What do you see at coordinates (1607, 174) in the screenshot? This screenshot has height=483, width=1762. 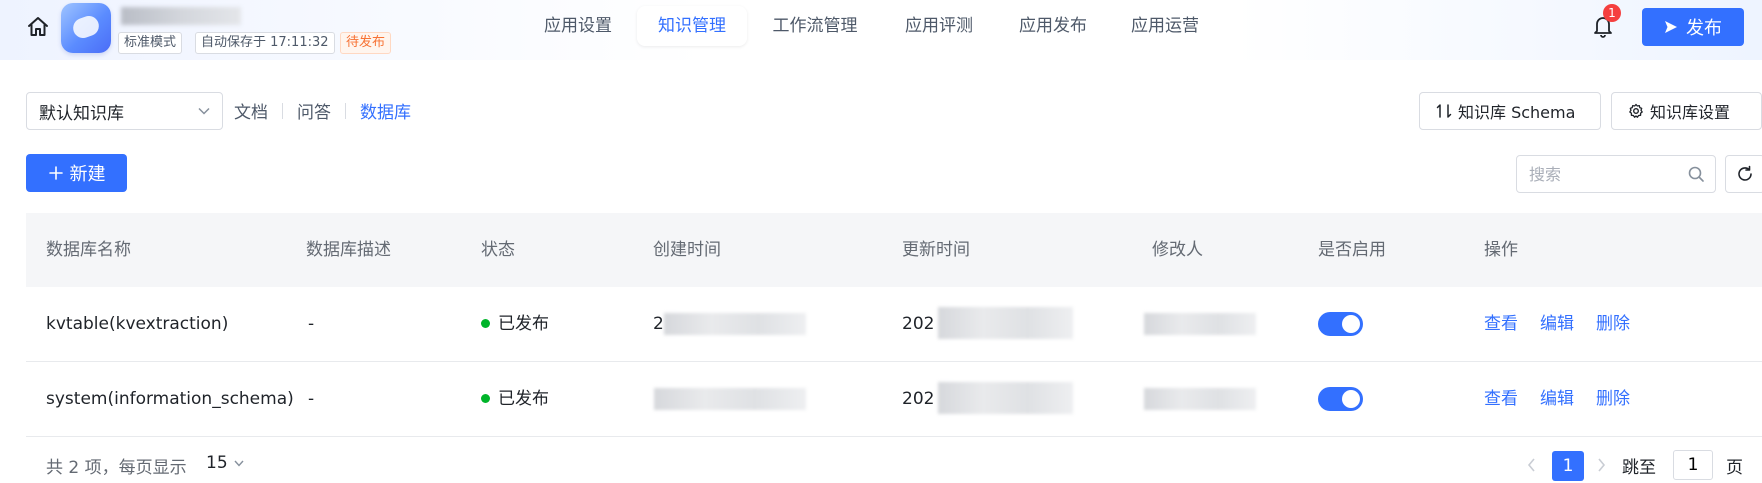 I see `search-input` at bounding box center [1607, 174].